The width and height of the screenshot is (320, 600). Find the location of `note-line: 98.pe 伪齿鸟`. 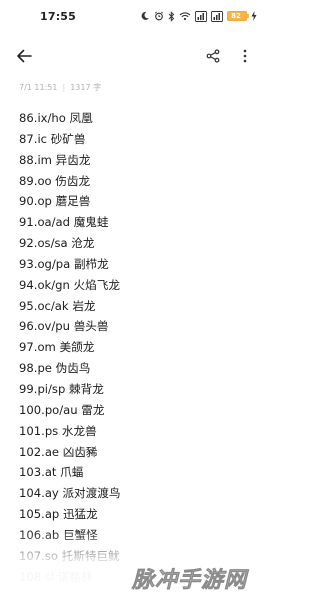

note-line: 98.pe 伪齿鸟 is located at coordinates (55, 368).